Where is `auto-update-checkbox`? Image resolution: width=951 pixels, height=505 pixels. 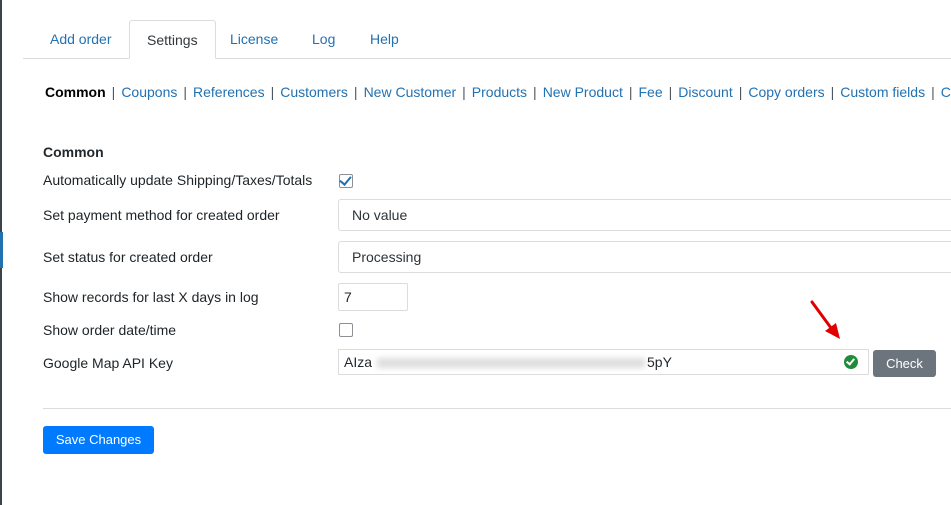 auto-update-checkbox is located at coordinates (346, 180).